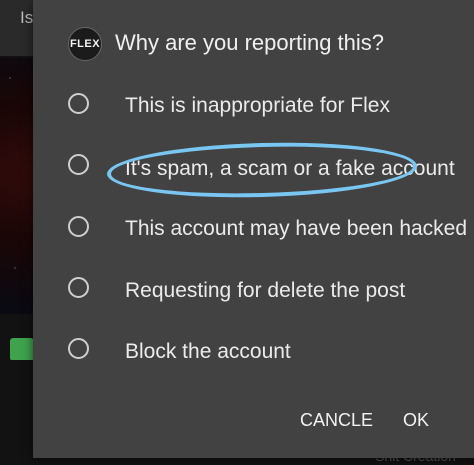 This screenshot has width=474, height=465. I want to click on background-title: Is, so click(27, 17).